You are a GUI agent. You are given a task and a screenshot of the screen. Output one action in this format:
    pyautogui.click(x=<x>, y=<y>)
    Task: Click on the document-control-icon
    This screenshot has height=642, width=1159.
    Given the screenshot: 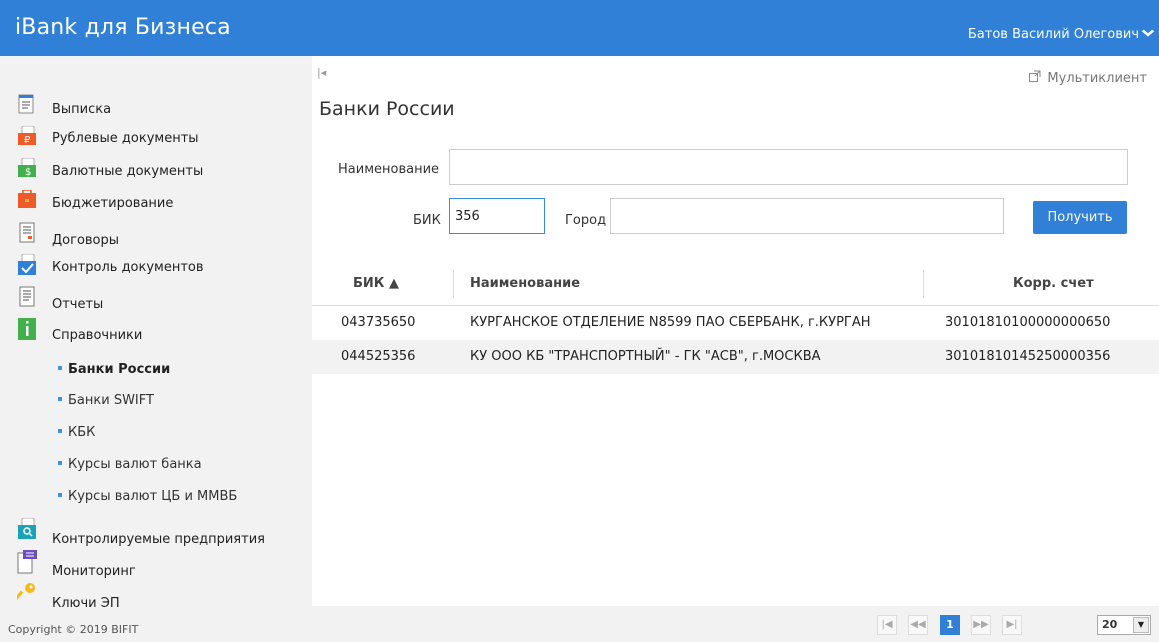 What is the action you would take?
    pyautogui.click(x=27, y=264)
    